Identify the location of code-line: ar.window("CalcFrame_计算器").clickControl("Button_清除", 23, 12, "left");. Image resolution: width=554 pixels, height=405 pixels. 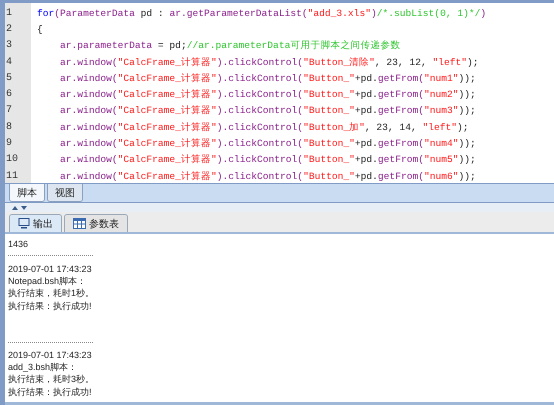
(269, 62).